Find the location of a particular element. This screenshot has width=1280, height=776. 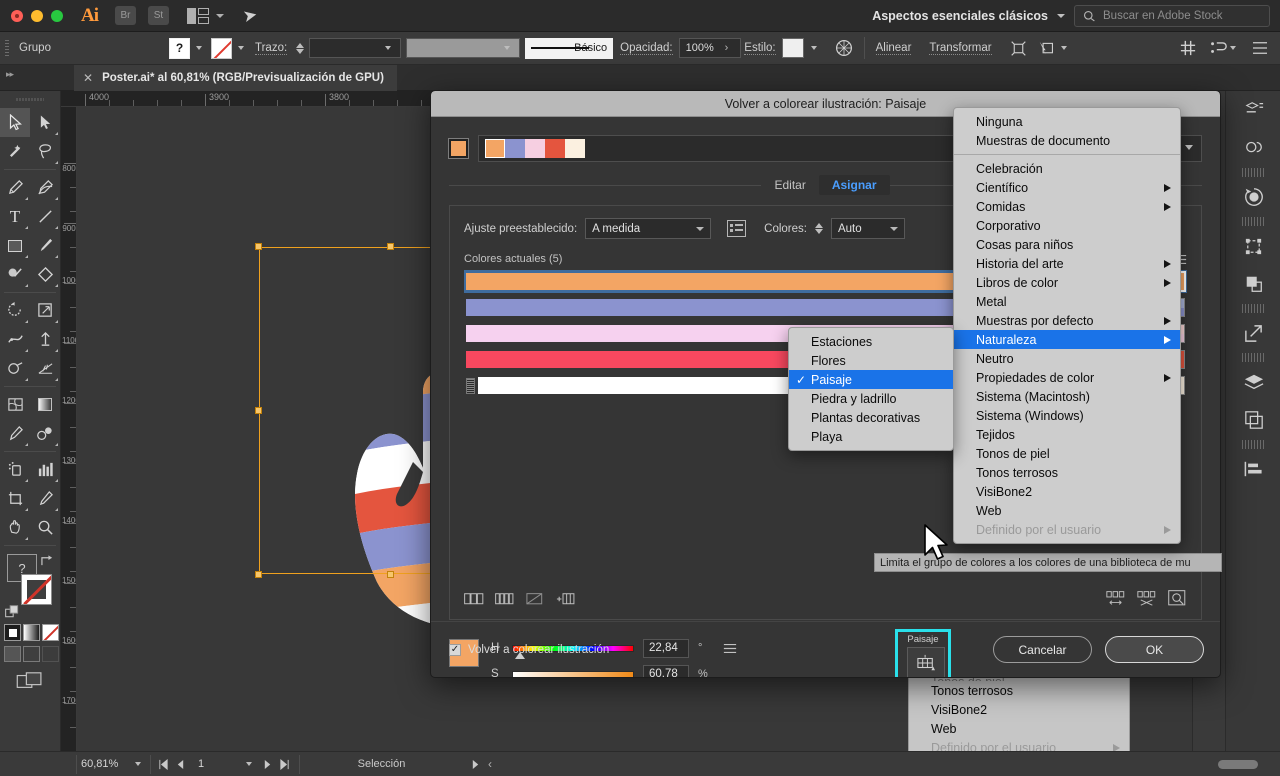

menu-item-web: Web is located at coordinates (1067, 510).